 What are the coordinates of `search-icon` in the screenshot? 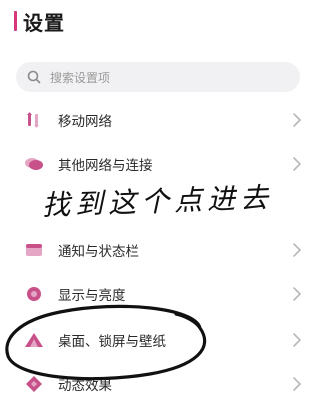 It's located at (34, 77).